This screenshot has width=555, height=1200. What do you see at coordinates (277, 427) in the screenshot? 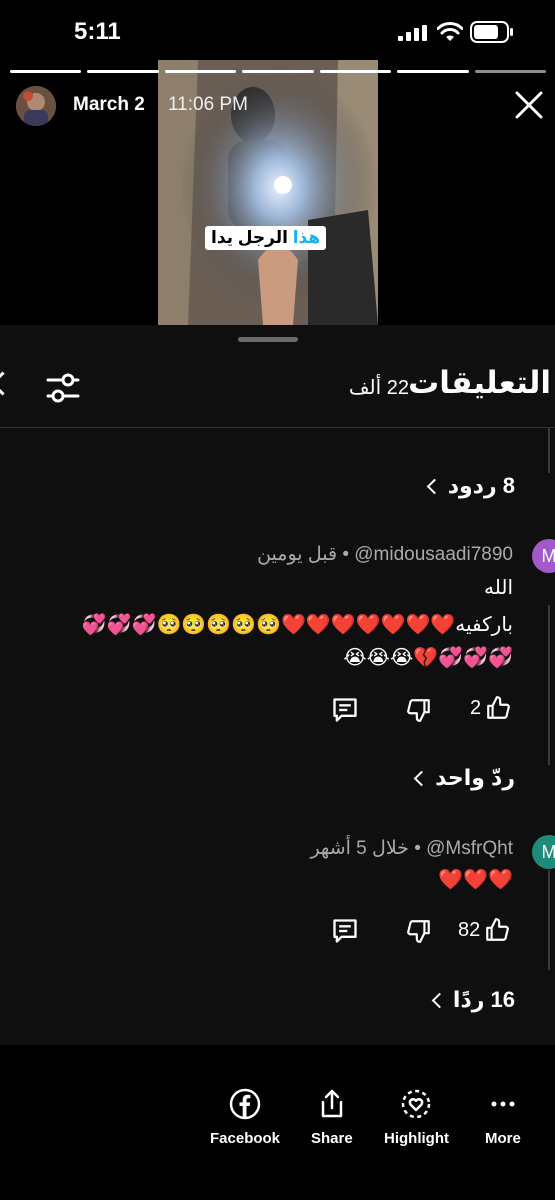
I see `sheet-divider` at bounding box center [277, 427].